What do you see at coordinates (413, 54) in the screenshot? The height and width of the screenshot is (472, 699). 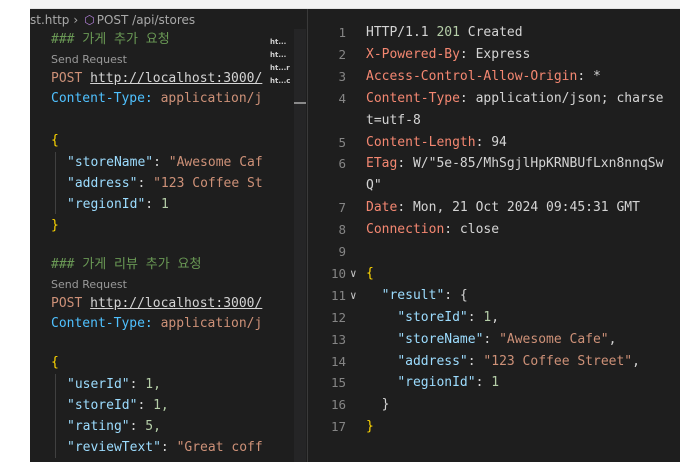 I see `response-token: X-Powered-By` at bounding box center [413, 54].